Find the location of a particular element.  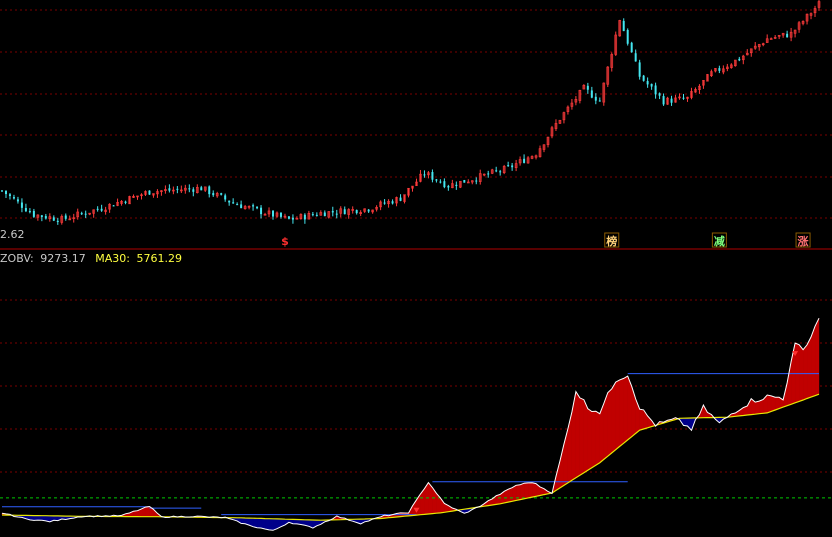

signal-marker: 减 is located at coordinates (719, 240).